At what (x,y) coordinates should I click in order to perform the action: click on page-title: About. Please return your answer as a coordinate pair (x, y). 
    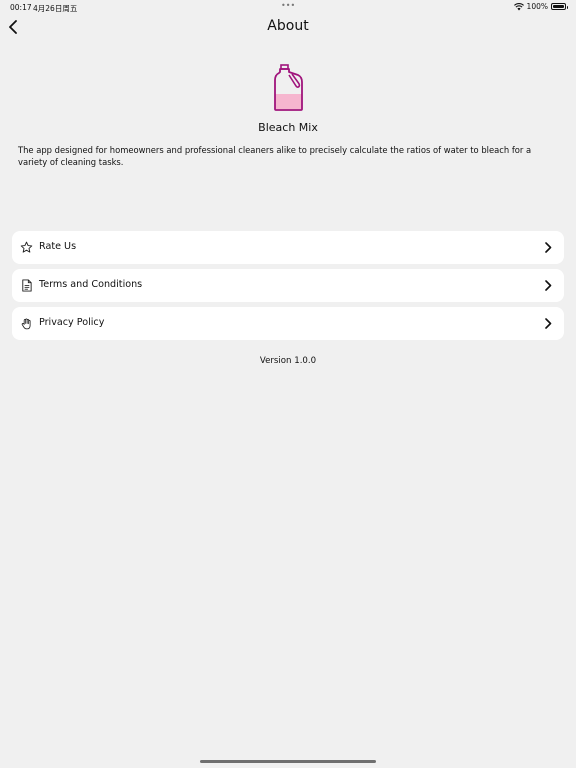
    Looking at the image, I should click on (288, 26).